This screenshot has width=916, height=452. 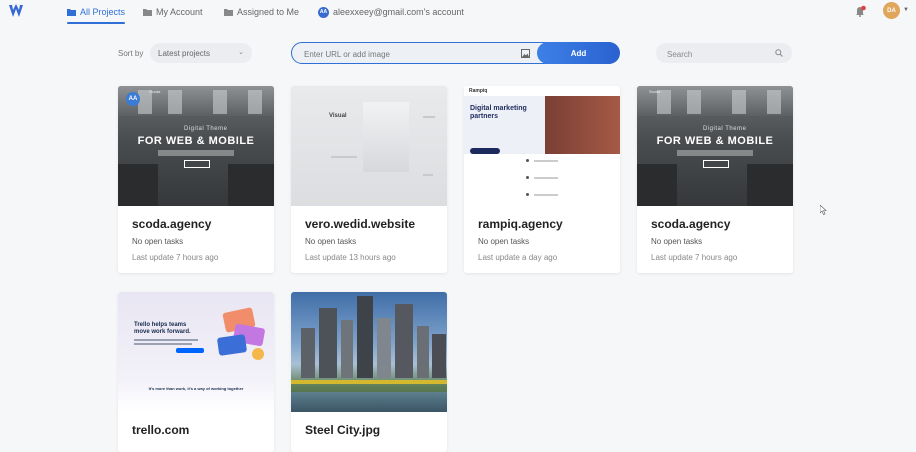 What do you see at coordinates (343, 430) in the screenshot?
I see `project-name: Steel City.jpg` at bounding box center [343, 430].